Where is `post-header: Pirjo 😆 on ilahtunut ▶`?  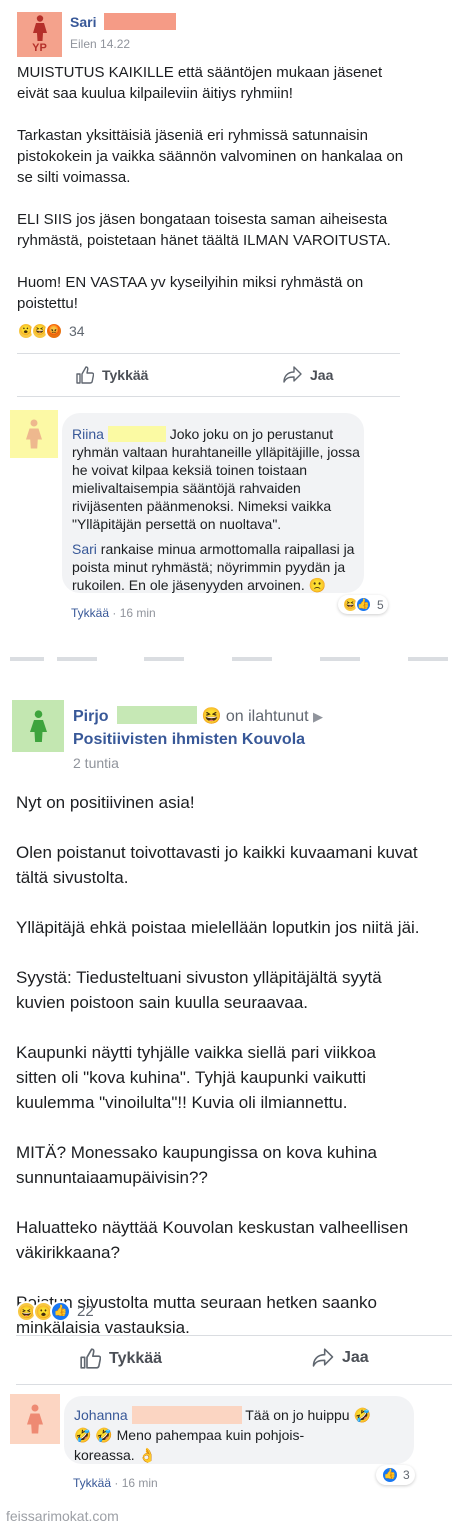 post-header: Pirjo 😆 on ilahtunut ▶ is located at coordinates (198, 716).